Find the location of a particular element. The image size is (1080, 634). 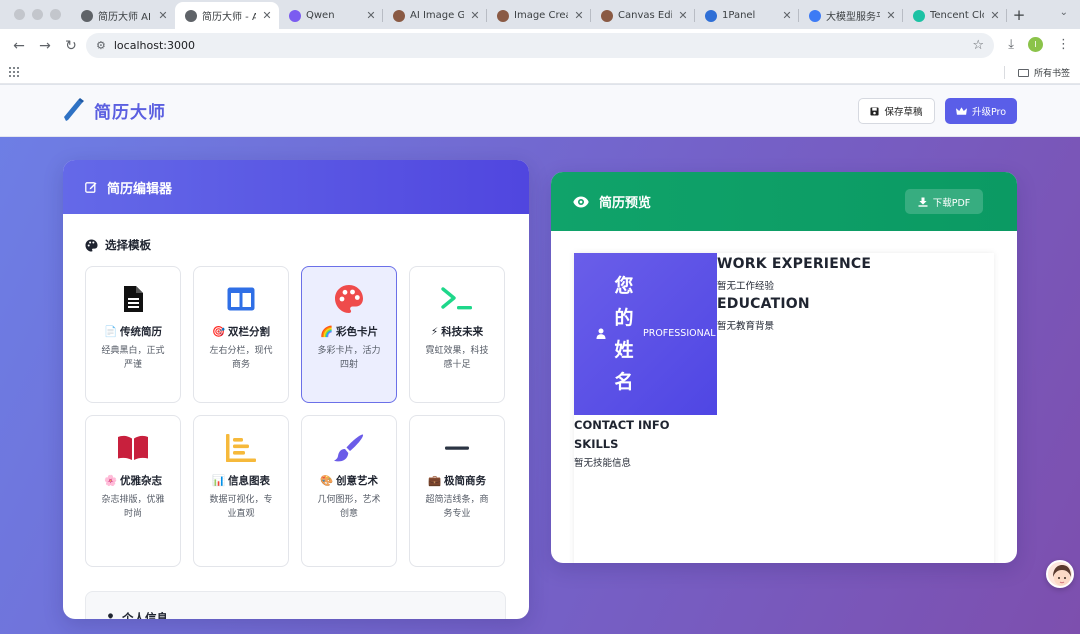

template-emoji: 🎯 is located at coordinates (218, 332).